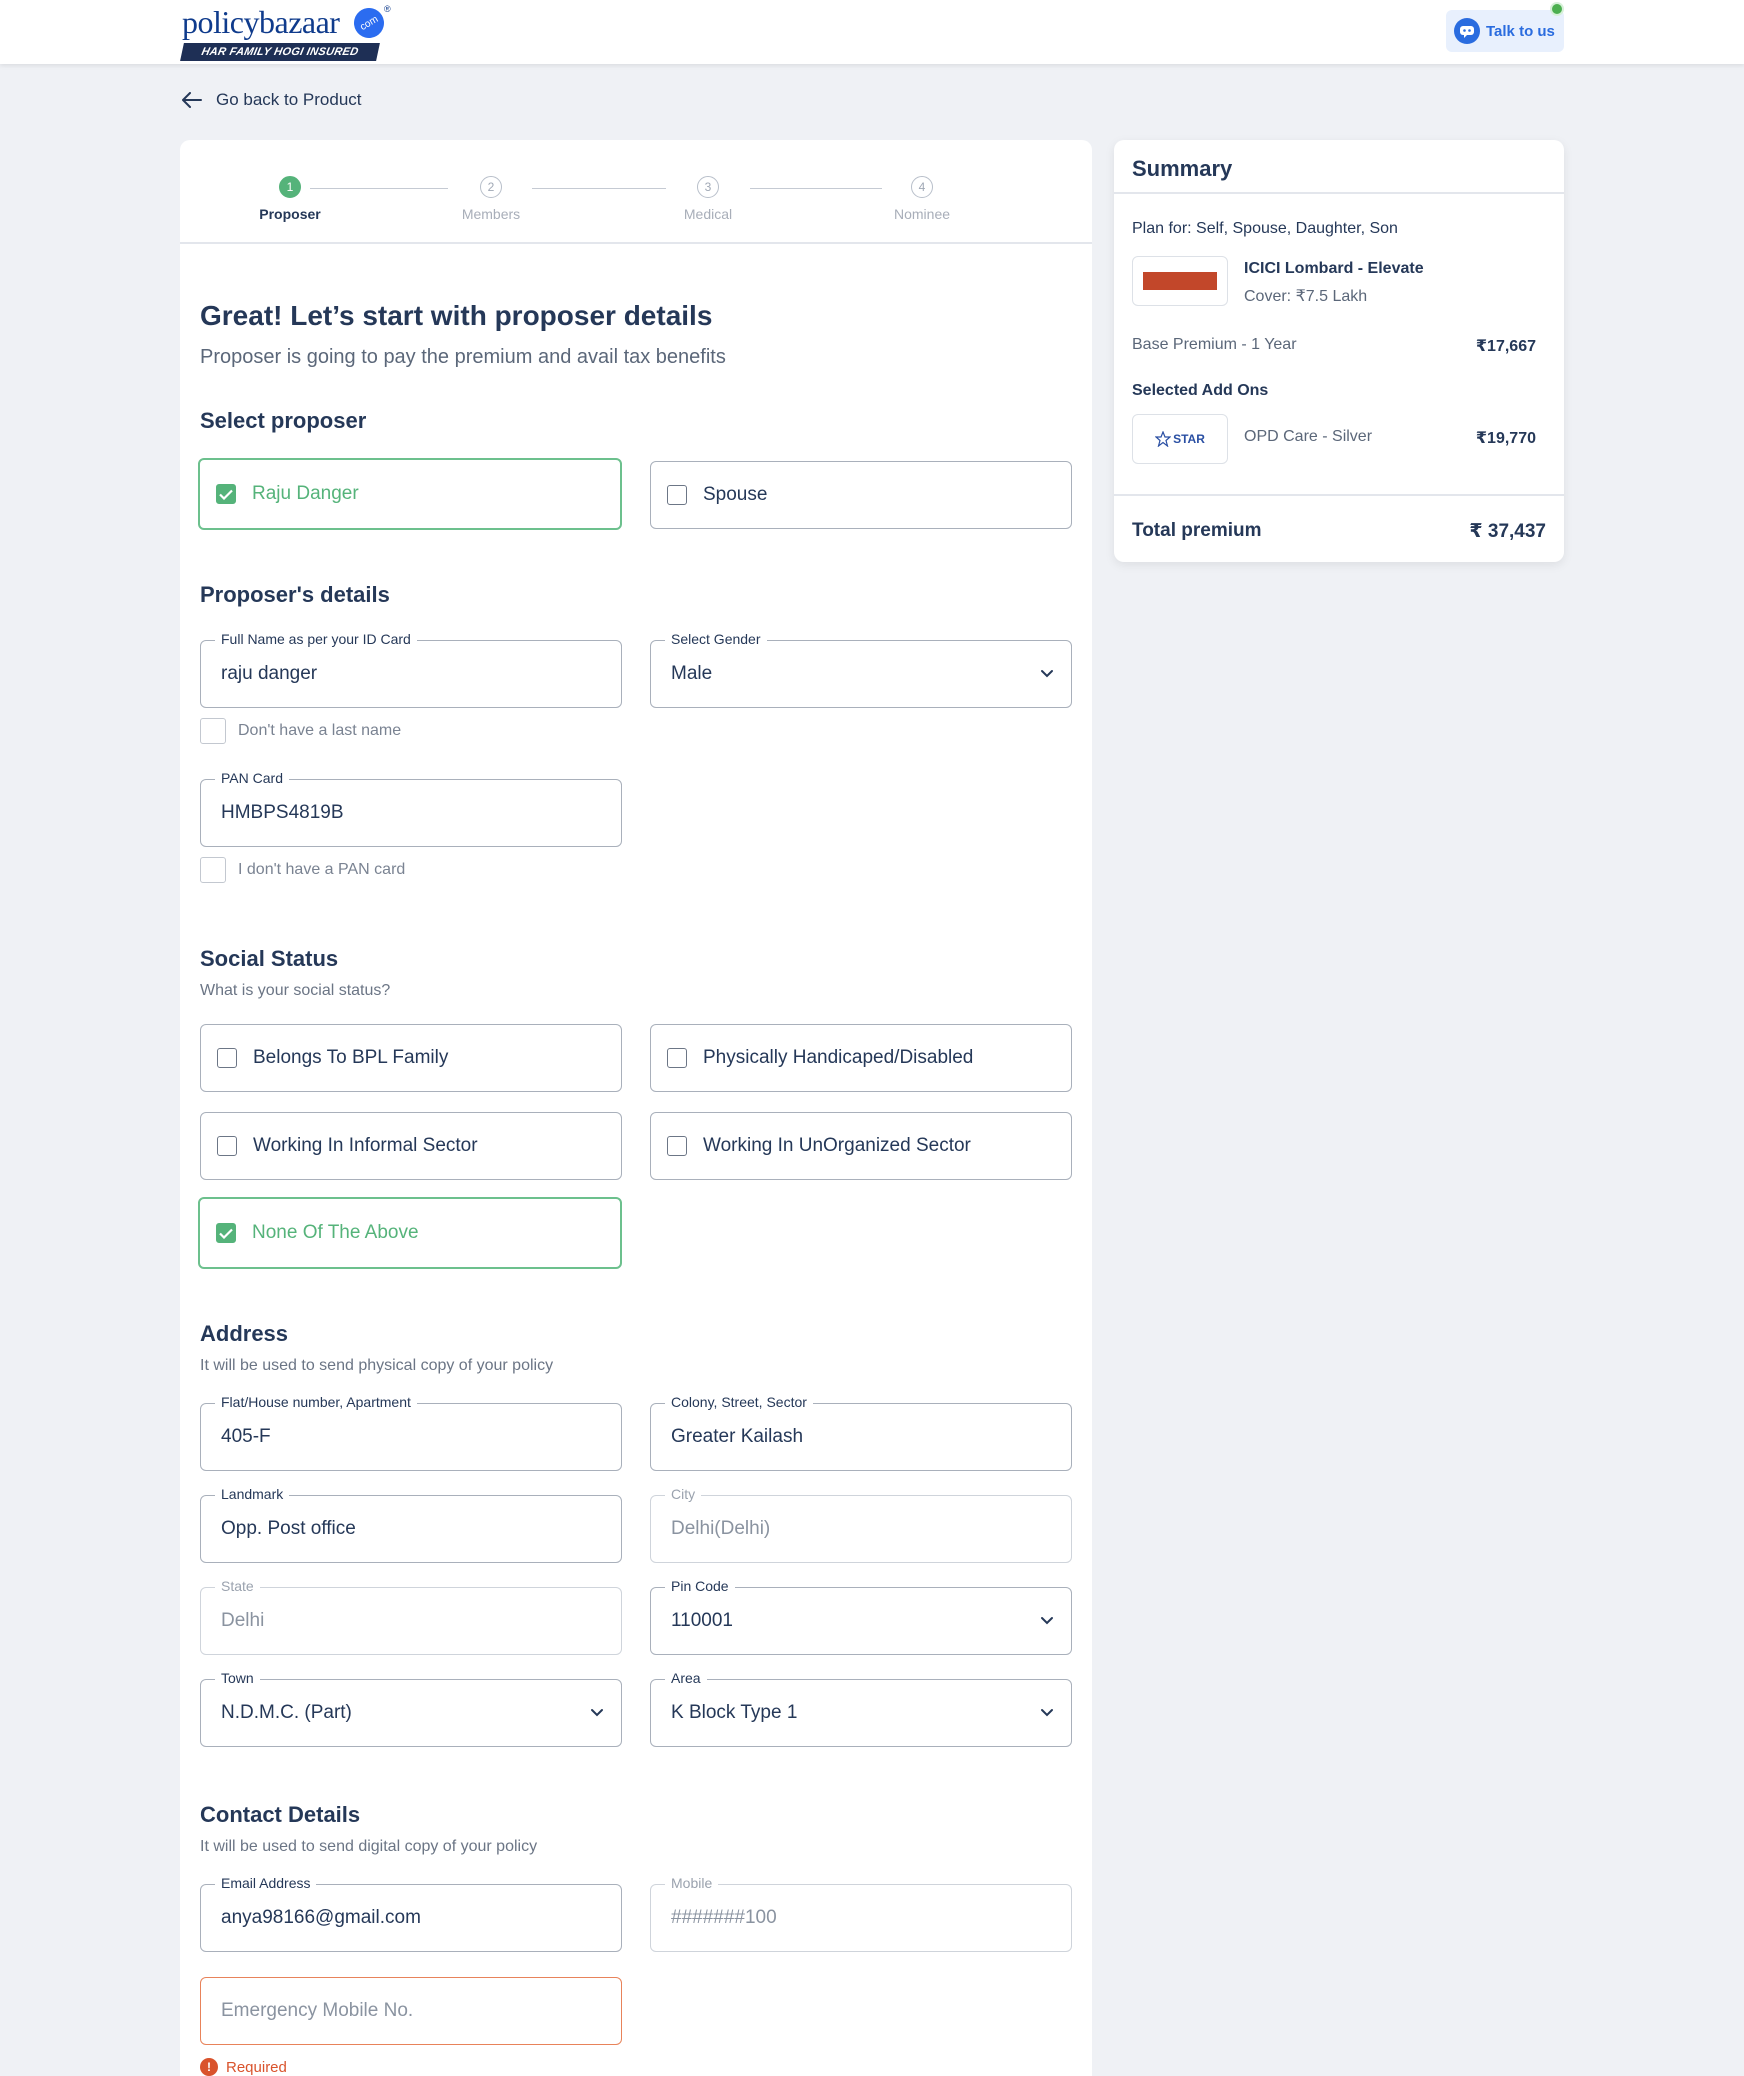  What do you see at coordinates (1467, 31) in the screenshot?
I see `chat-icon` at bounding box center [1467, 31].